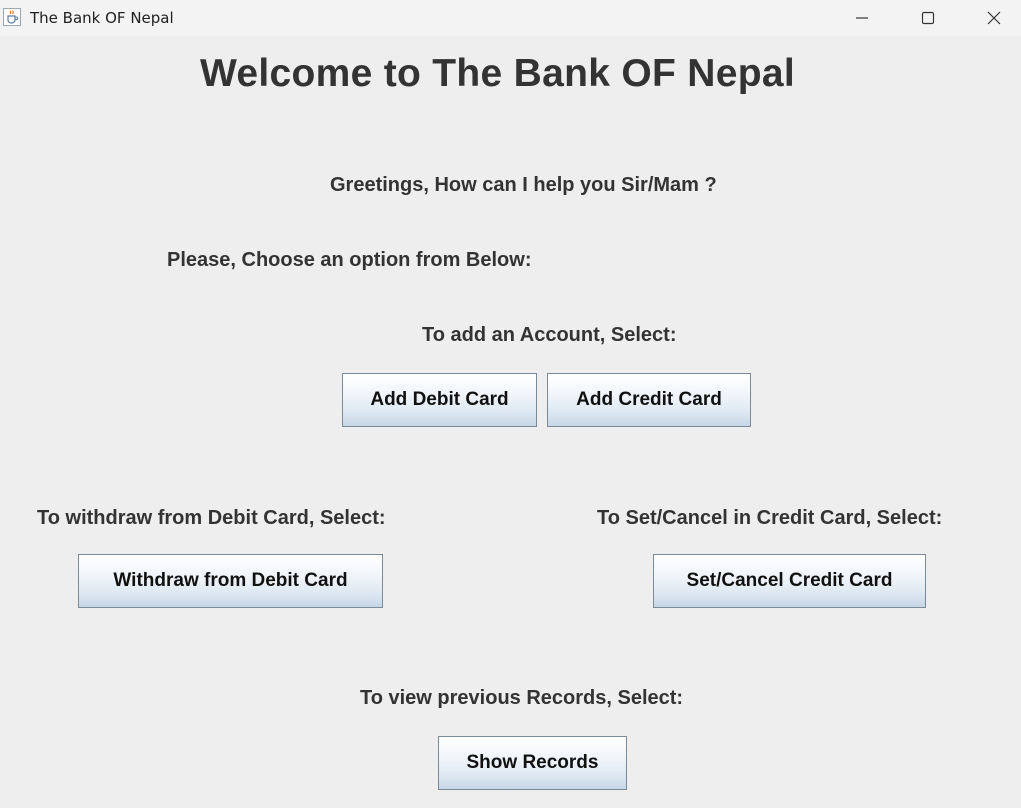  What do you see at coordinates (349, 260) in the screenshot?
I see `instruction-label: Please, Choose an option from Below:` at bounding box center [349, 260].